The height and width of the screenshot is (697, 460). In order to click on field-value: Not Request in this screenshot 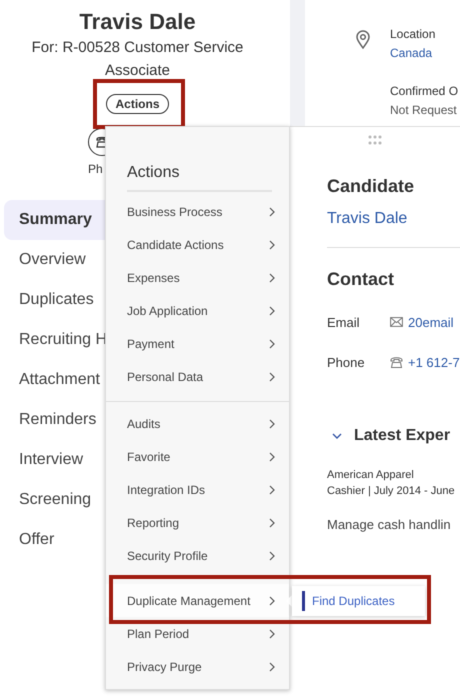, I will do `click(424, 110)`.